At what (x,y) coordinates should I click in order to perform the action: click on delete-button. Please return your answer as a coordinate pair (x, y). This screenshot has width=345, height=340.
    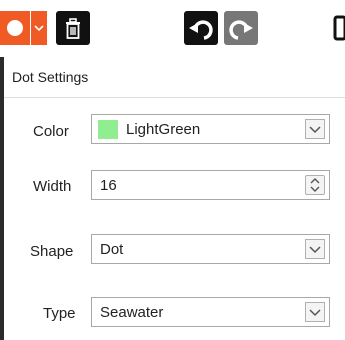
    Looking at the image, I should click on (73, 28).